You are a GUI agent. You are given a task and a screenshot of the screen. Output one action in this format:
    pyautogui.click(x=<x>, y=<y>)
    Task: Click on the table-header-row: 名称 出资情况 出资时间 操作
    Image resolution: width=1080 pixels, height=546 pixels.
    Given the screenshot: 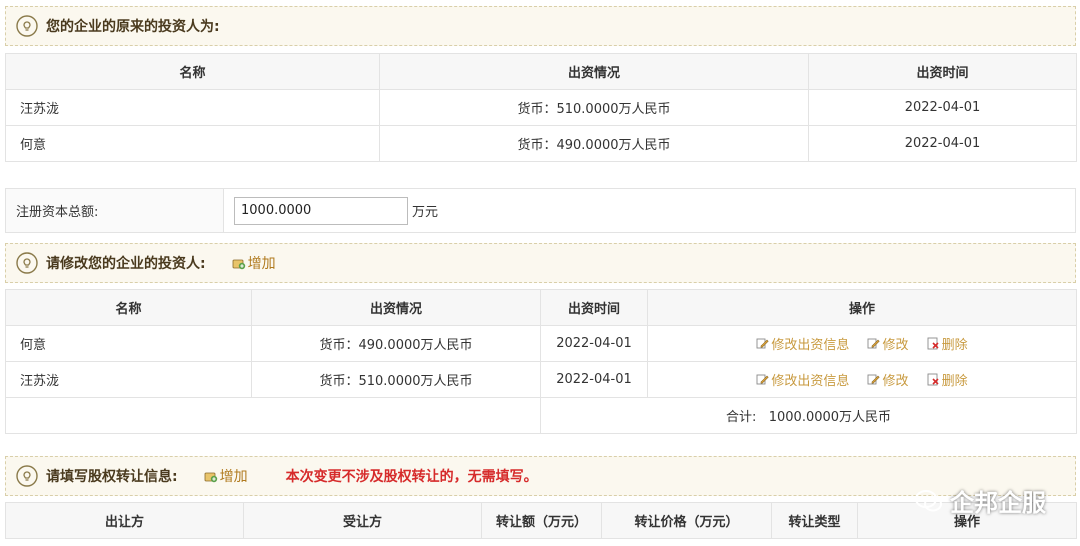 What is the action you would take?
    pyautogui.click(x=541, y=307)
    